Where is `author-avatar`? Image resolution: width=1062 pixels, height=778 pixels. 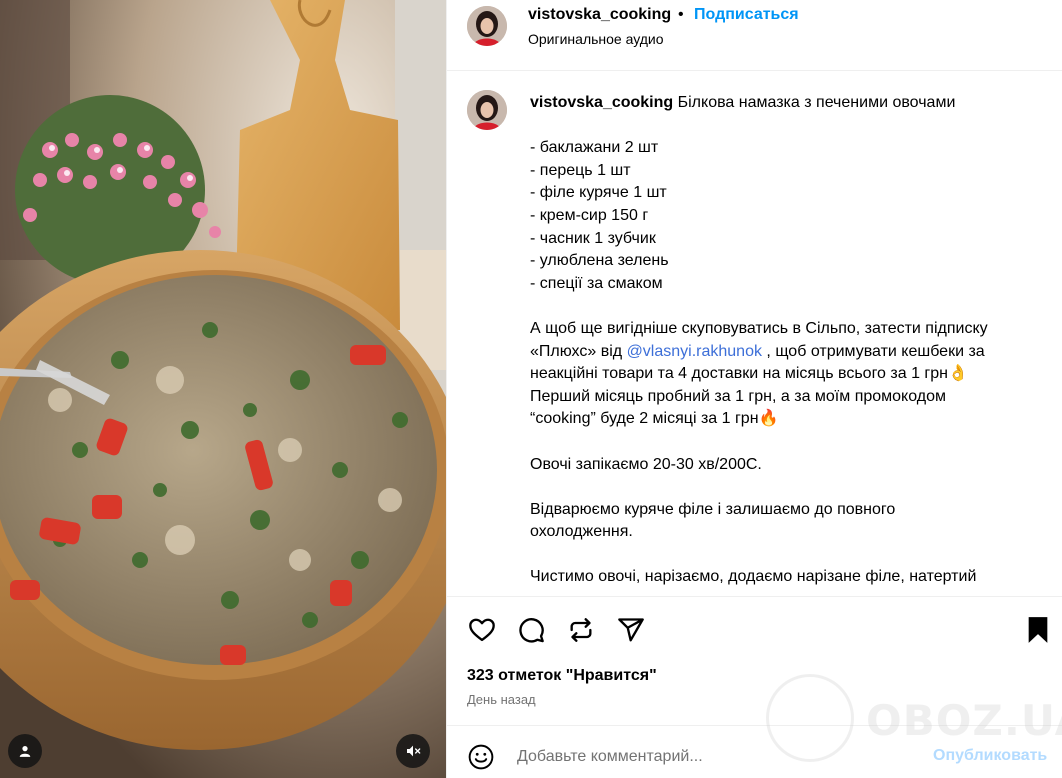
author-avatar is located at coordinates (487, 26).